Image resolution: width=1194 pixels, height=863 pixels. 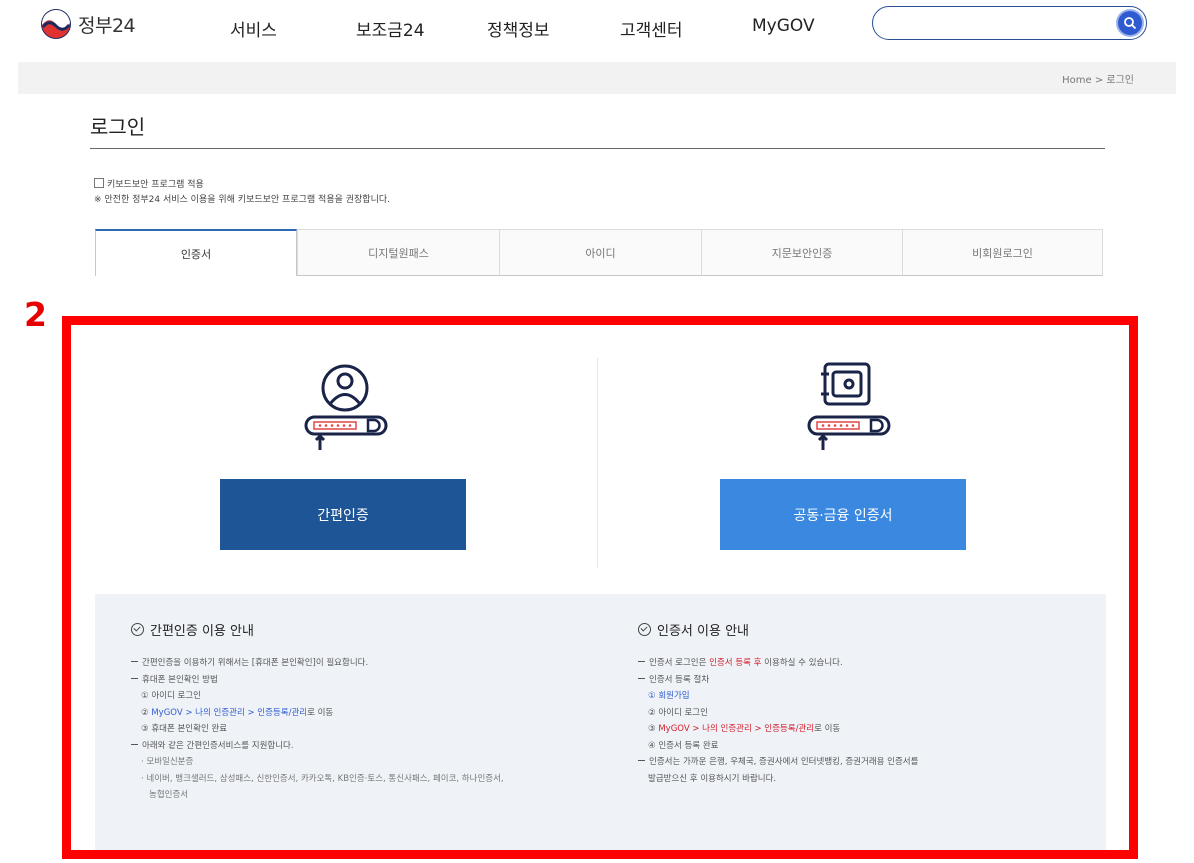 I want to click on nav-item-policy-info: 정책정보, so click(x=518, y=28).